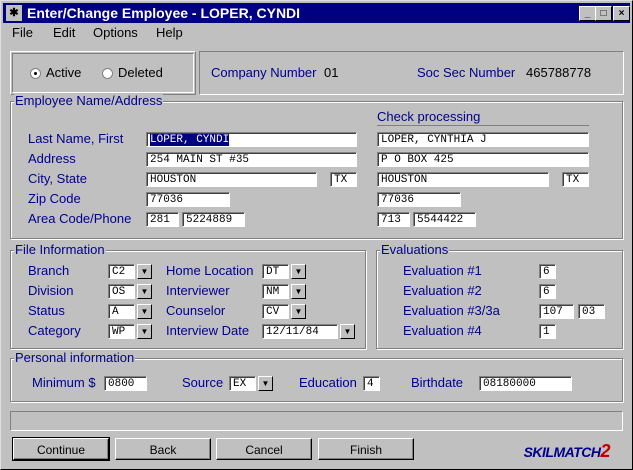  What do you see at coordinates (198, 290) in the screenshot?
I see `interviewer-label: Interviewer` at bounding box center [198, 290].